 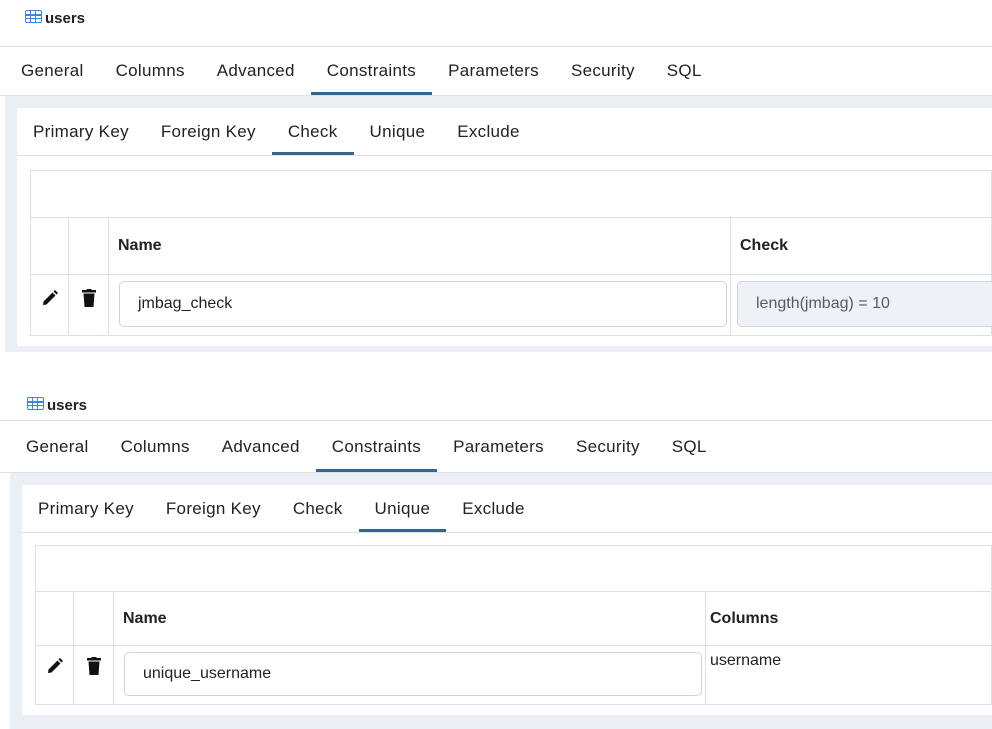 I want to click on constraint-name-input: jmbag_check, so click(x=423, y=304).